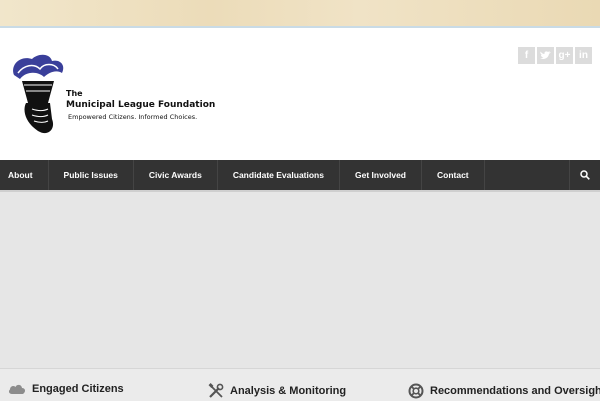 This screenshot has height=401, width=600. I want to click on feature-engaged-citizens: Engaged Citizens, so click(66, 389).